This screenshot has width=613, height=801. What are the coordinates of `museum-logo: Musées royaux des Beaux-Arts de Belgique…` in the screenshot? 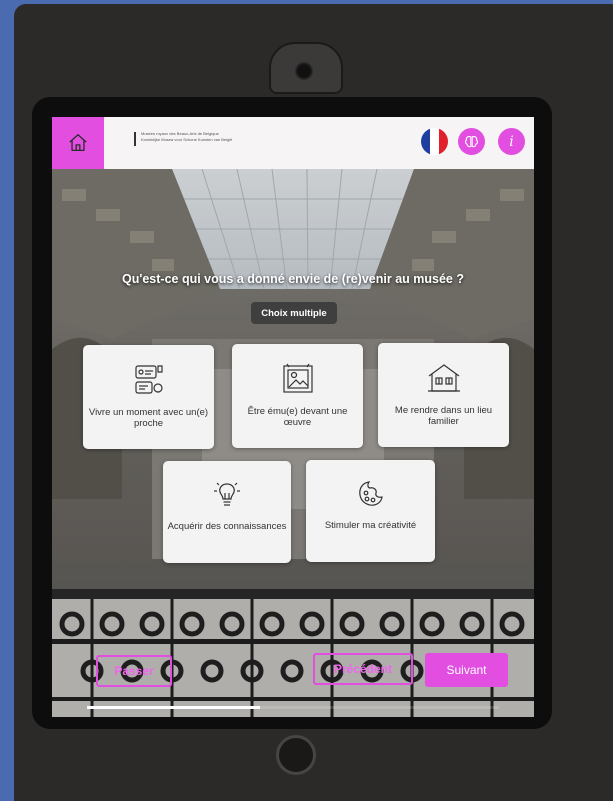 It's located at (214, 143).